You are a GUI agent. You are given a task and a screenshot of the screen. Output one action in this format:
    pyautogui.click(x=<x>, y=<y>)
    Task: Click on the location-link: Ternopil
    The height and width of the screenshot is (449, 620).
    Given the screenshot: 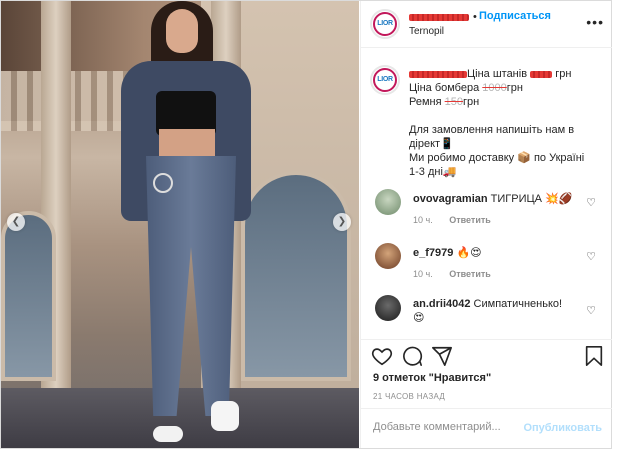 What is the action you would take?
    pyautogui.click(x=426, y=31)
    